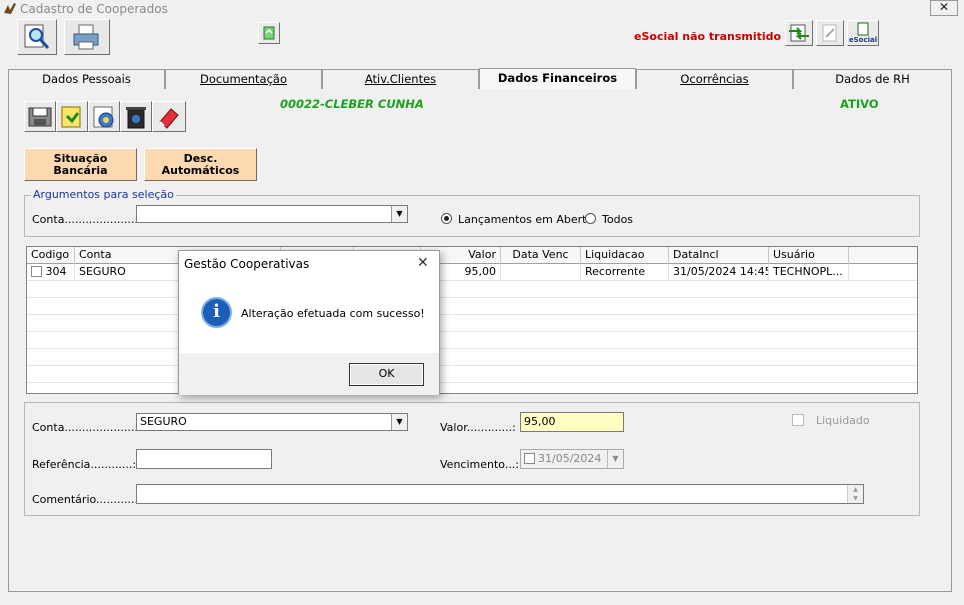  I want to click on print-button, so click(87, 37).